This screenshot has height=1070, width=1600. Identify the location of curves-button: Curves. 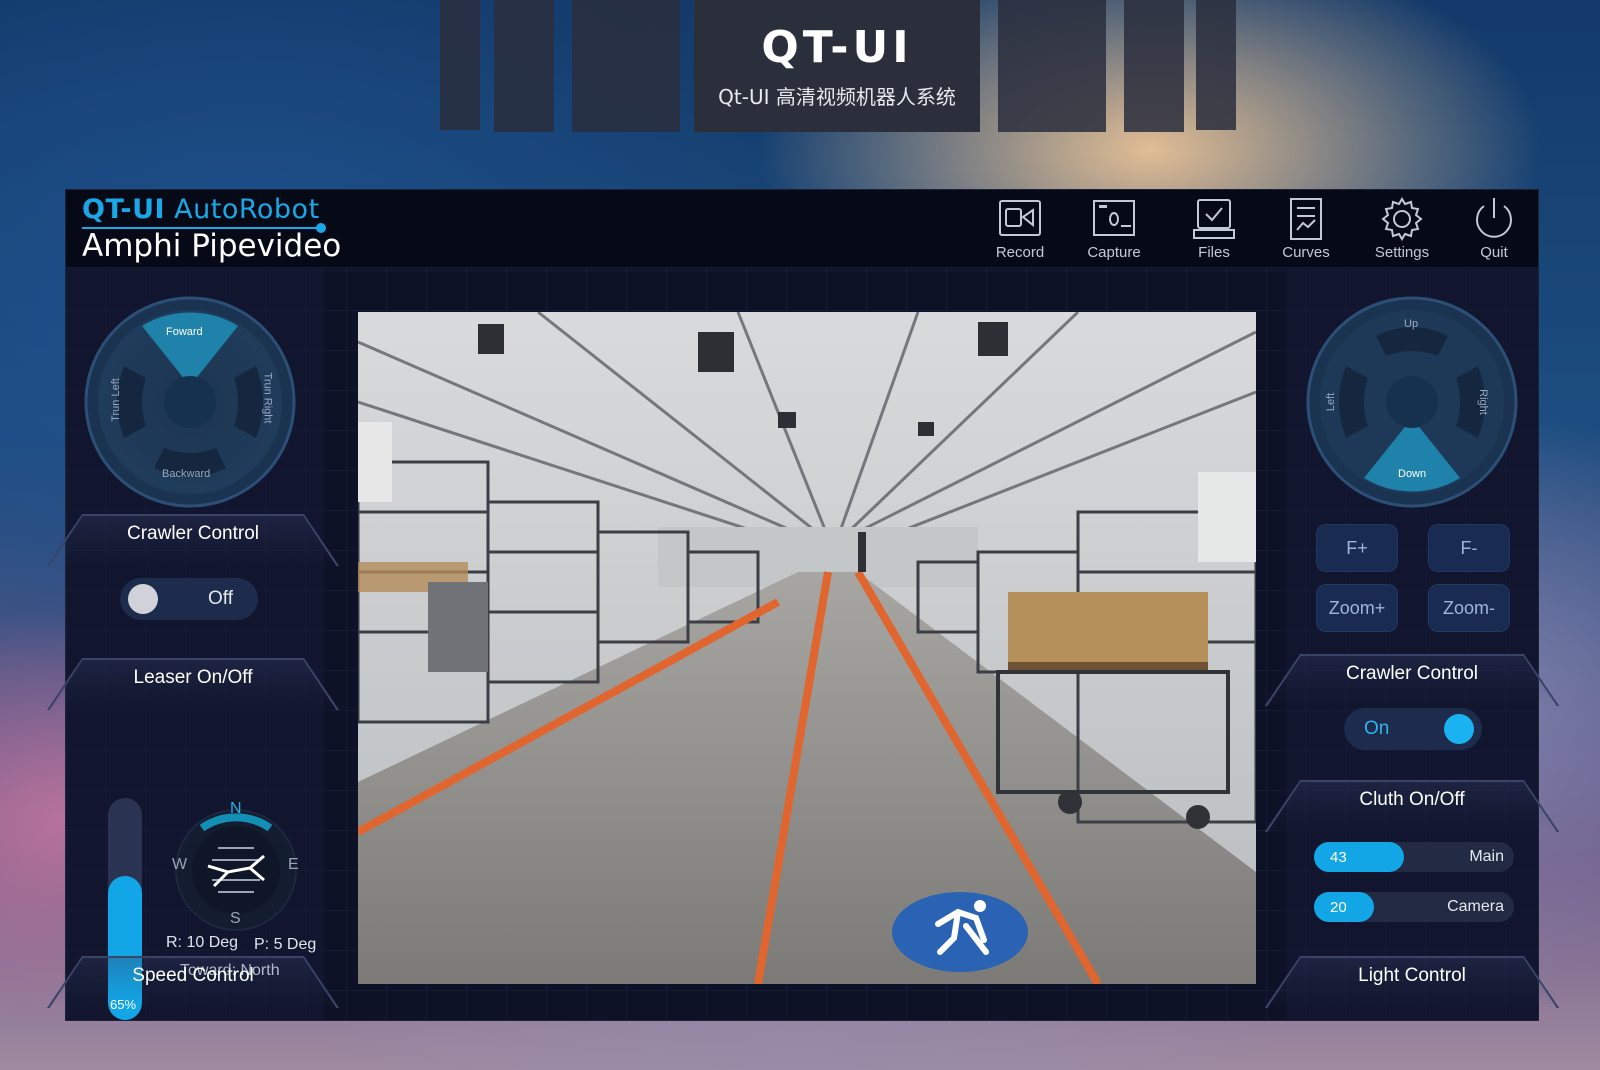
(1306, 231).